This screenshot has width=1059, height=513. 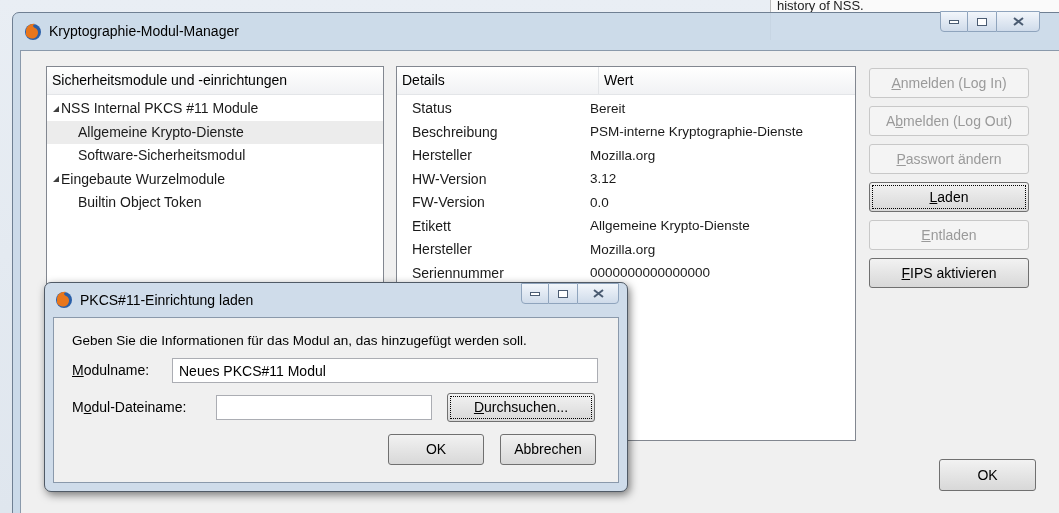 I want to click on table-cell-text: Beschreibung, so click(x=455, y=132).